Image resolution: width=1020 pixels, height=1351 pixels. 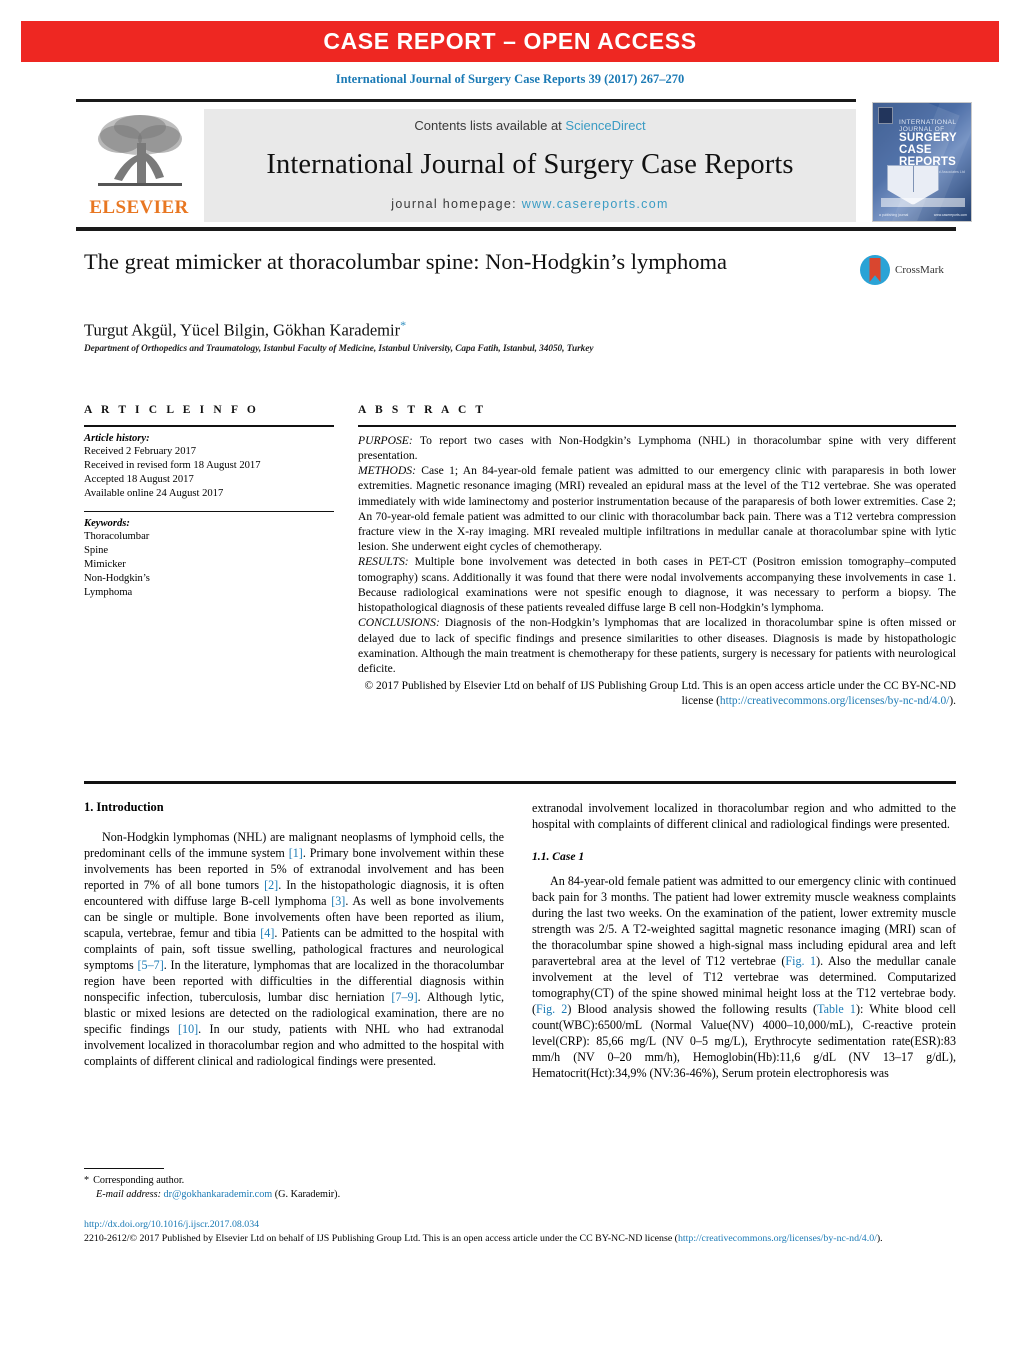 I want to click on article-history-revised: Received in revised form 18 August 2017, so click(x=172, y=465).